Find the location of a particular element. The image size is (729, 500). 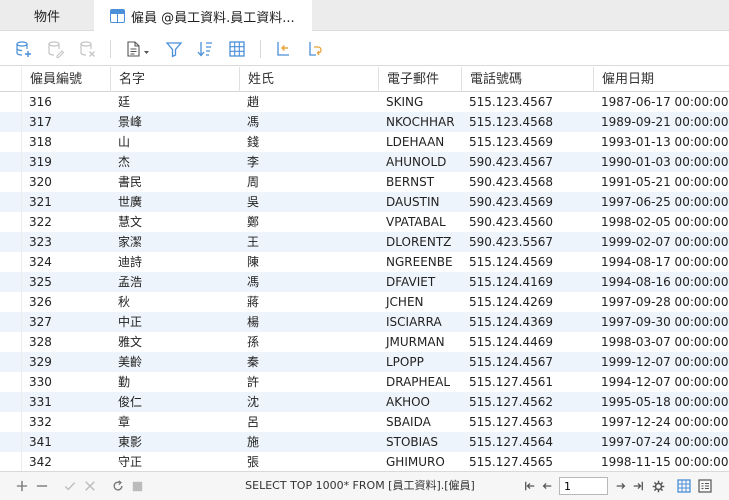

cell-phone: 515.124.4569 is located at coordinates (527, 262).